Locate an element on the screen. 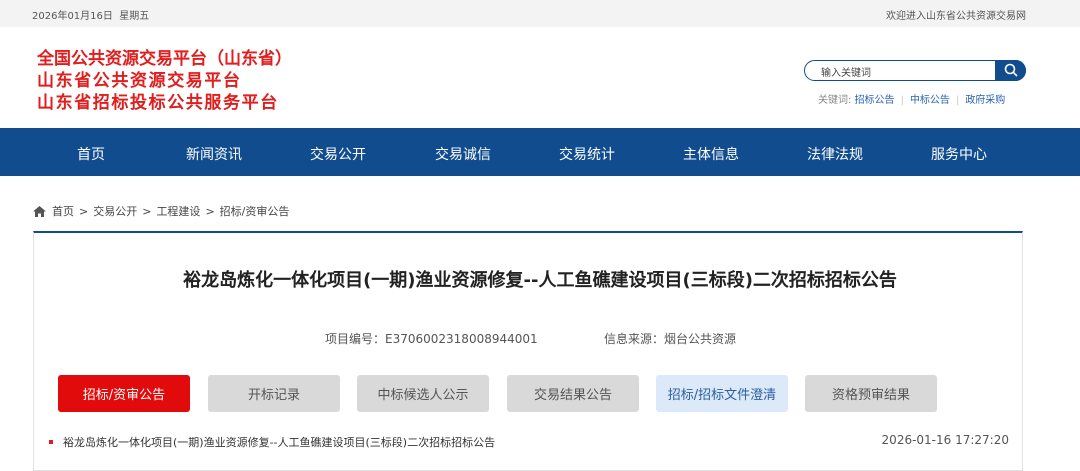 Image resolution: width=1080 pixels, height=471 pixels. breadcrumb-engineering: 工程建设 is located at coordinates (178, 211).